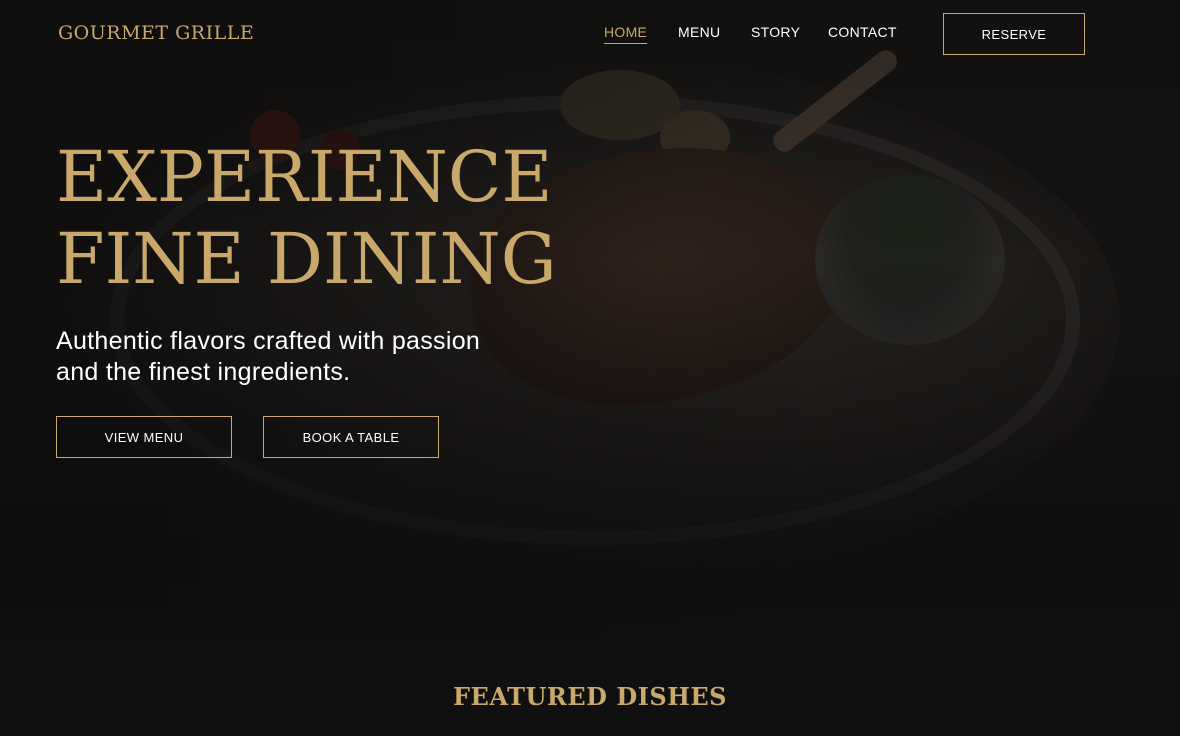 This screenshot has width=1180, height=736. I want to click on nav-contact: CONTACT, so click(862, 32).